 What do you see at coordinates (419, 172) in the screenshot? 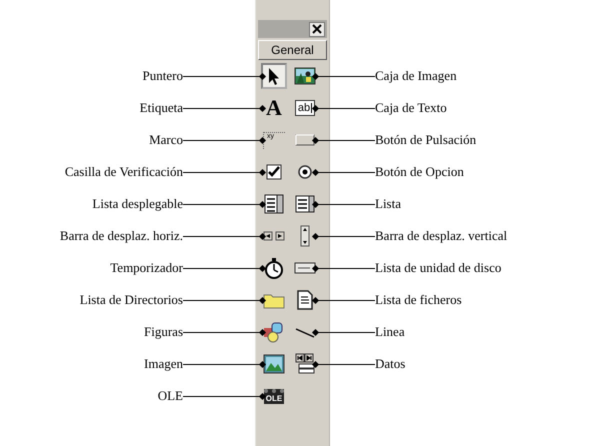
I see `tool-label: Botón de Opcion` at bounding box center [419, 172].